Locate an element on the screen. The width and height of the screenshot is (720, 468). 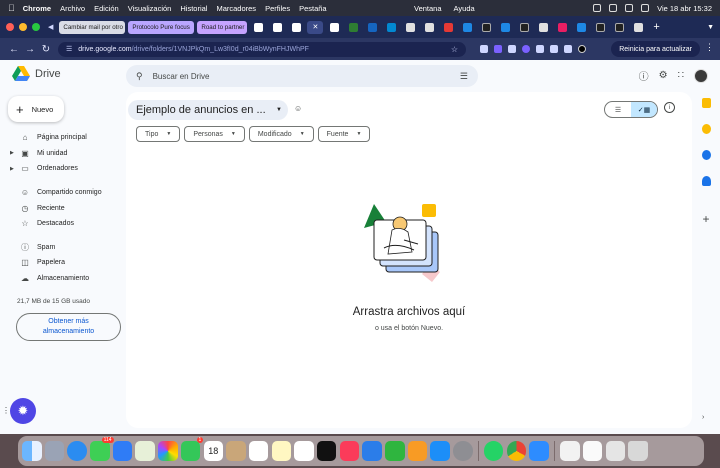
facetime-icon: 1 is located at coordinates (192, 449).